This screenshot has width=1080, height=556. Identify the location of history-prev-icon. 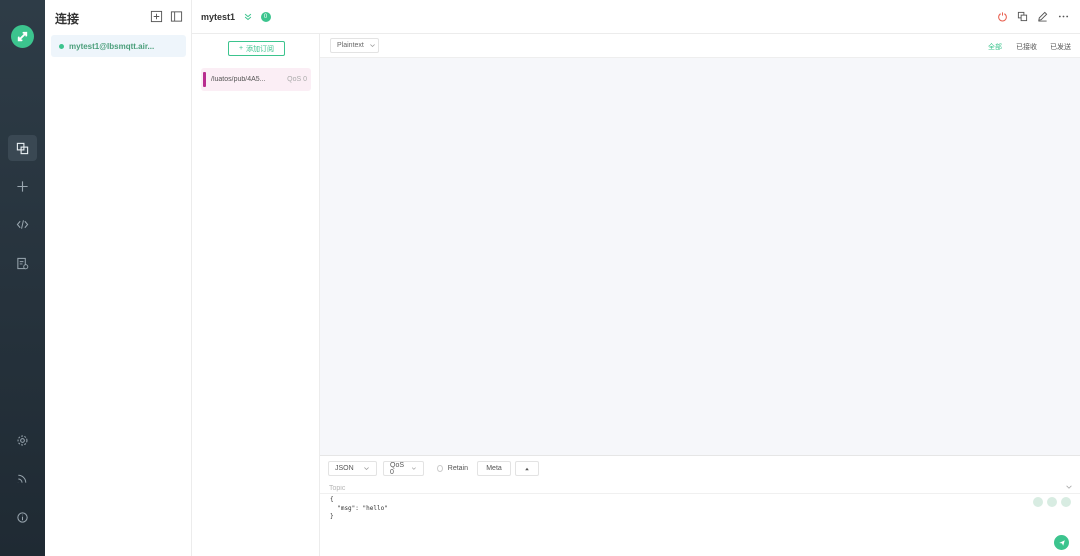
(1038, 502).